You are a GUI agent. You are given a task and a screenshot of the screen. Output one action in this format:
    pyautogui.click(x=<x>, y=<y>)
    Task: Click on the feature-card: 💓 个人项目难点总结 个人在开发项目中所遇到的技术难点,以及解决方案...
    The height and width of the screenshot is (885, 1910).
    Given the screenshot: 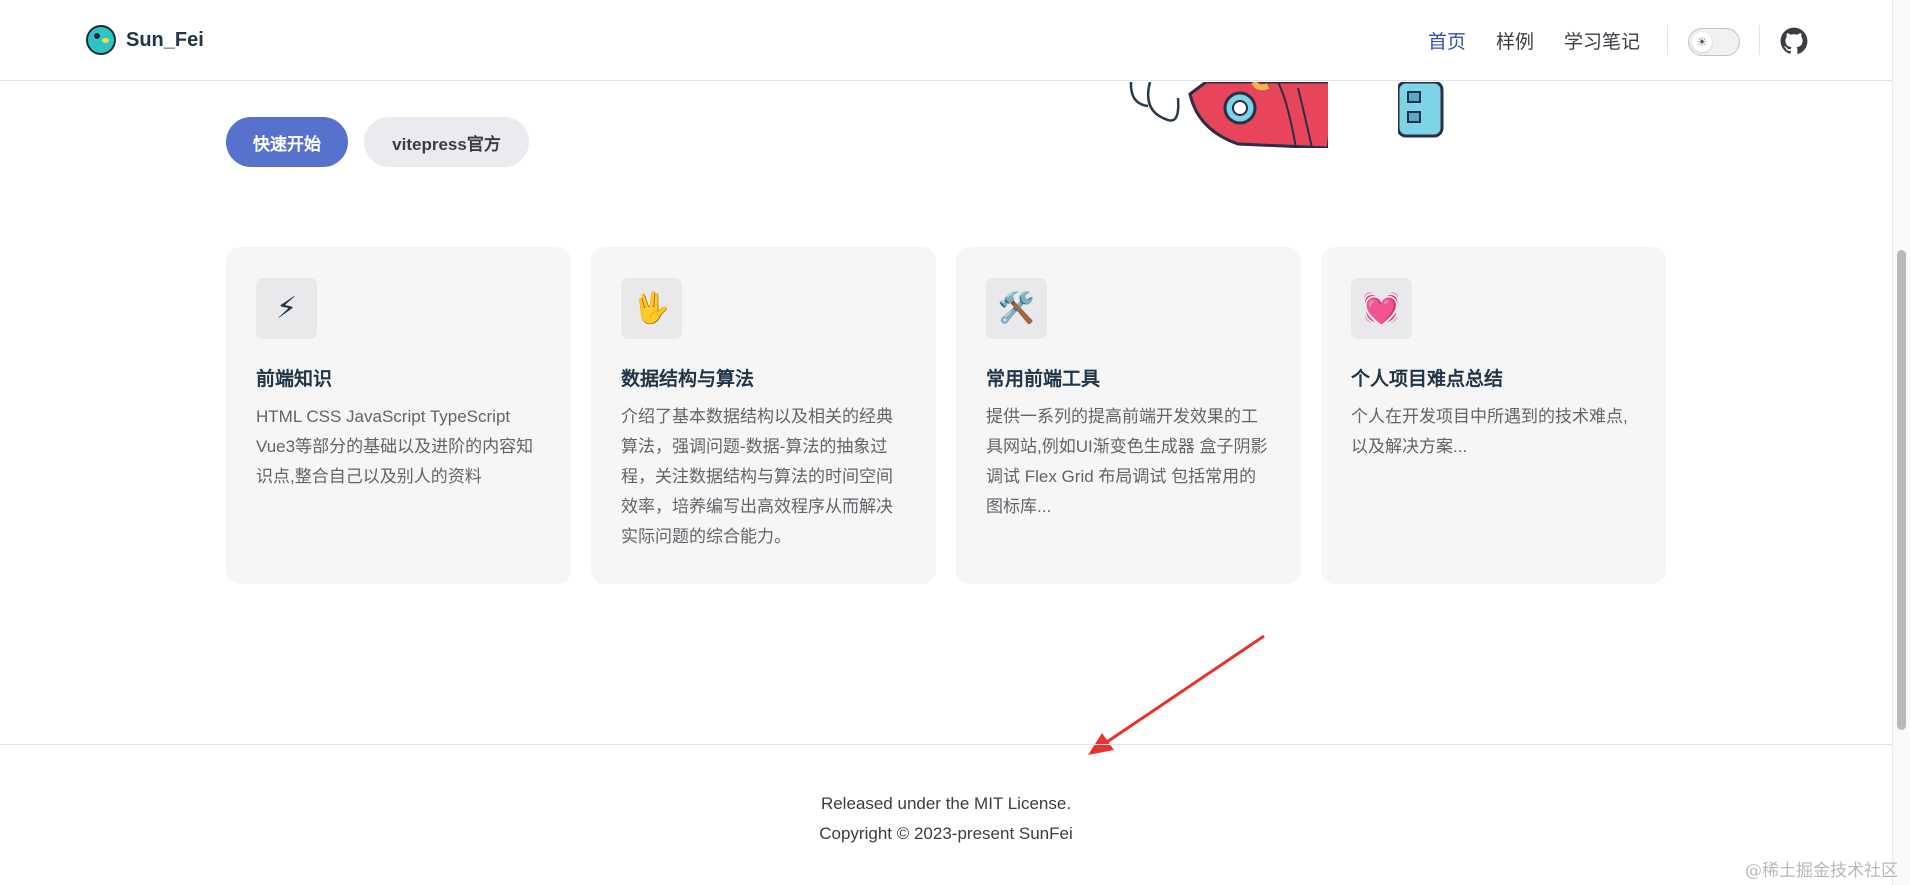 What is the action you would take?
    pyautogui.click(x=1493, y=415)
    